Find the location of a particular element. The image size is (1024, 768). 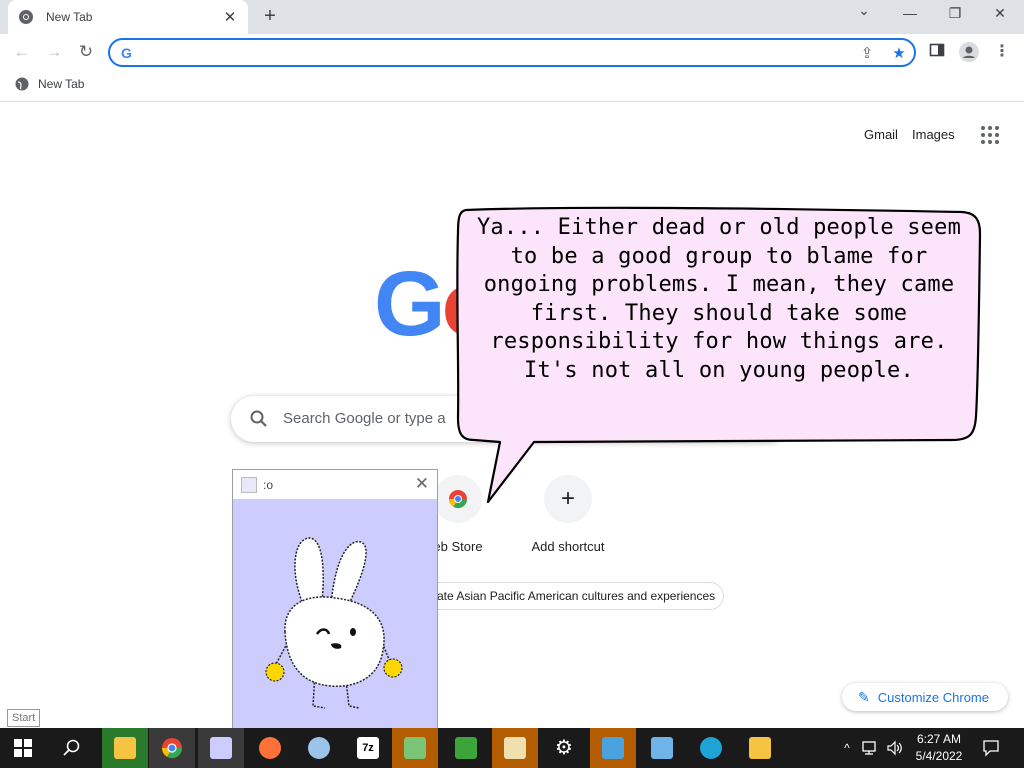

tray-overflow-chevron-icon: ^ is located at coordinates (847, 748).